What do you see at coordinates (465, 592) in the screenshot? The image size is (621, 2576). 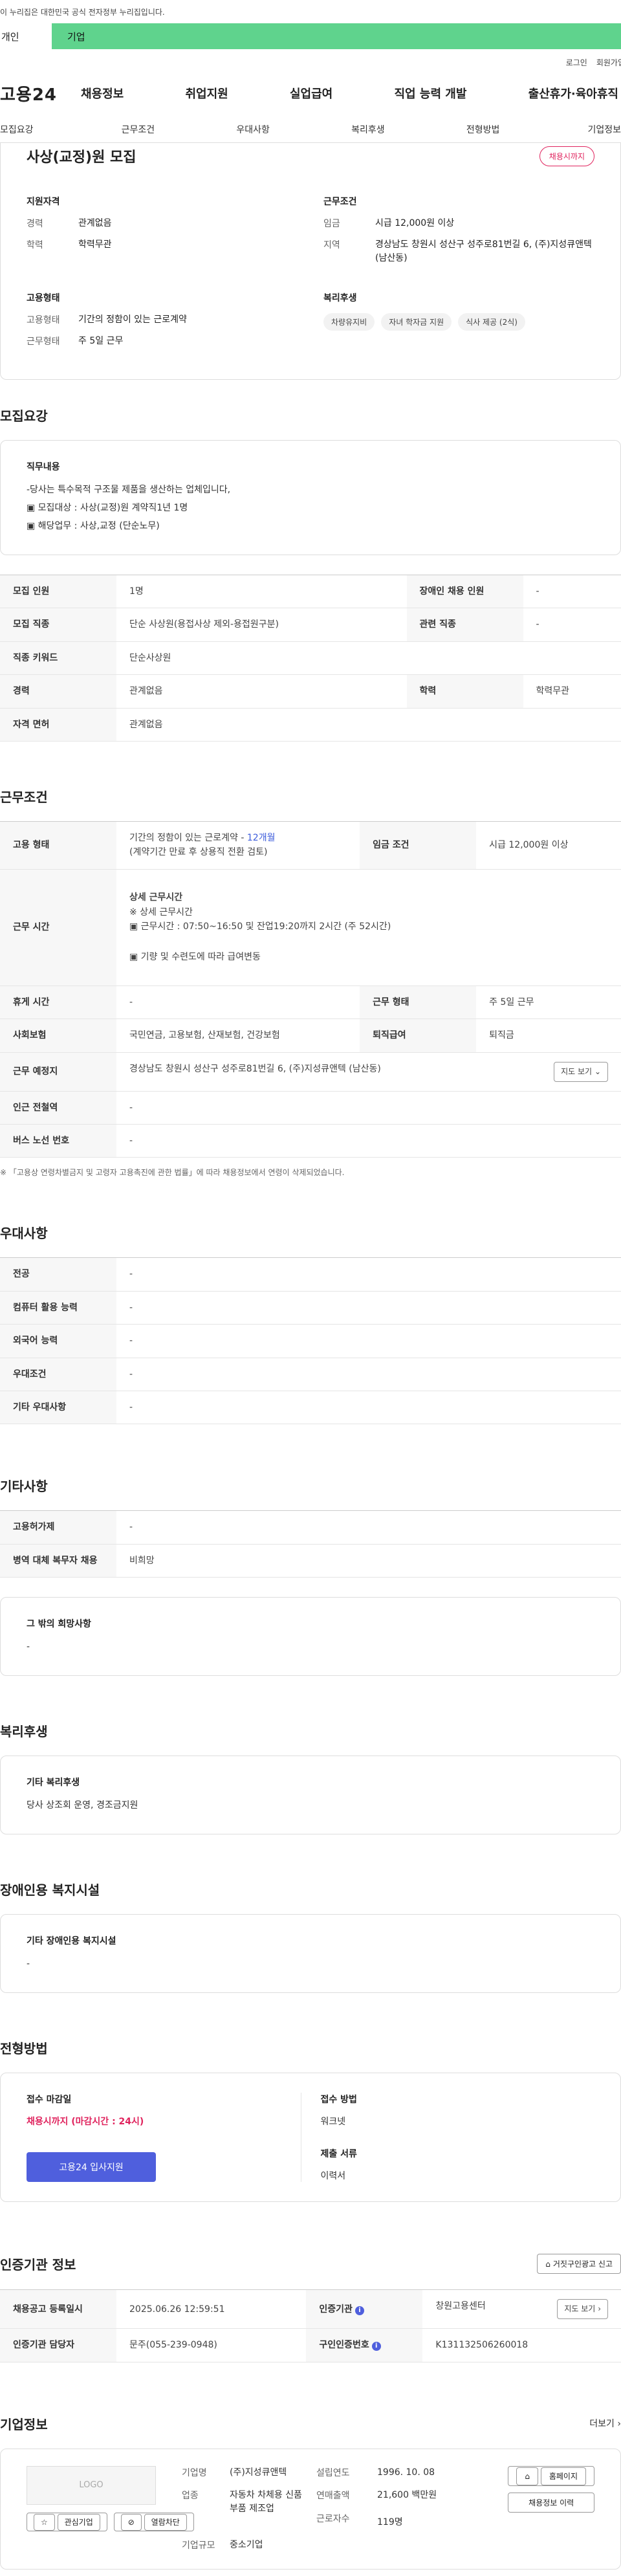 I see `cell-label: 장애인 채용 인원` at bounding box center [465, 592].